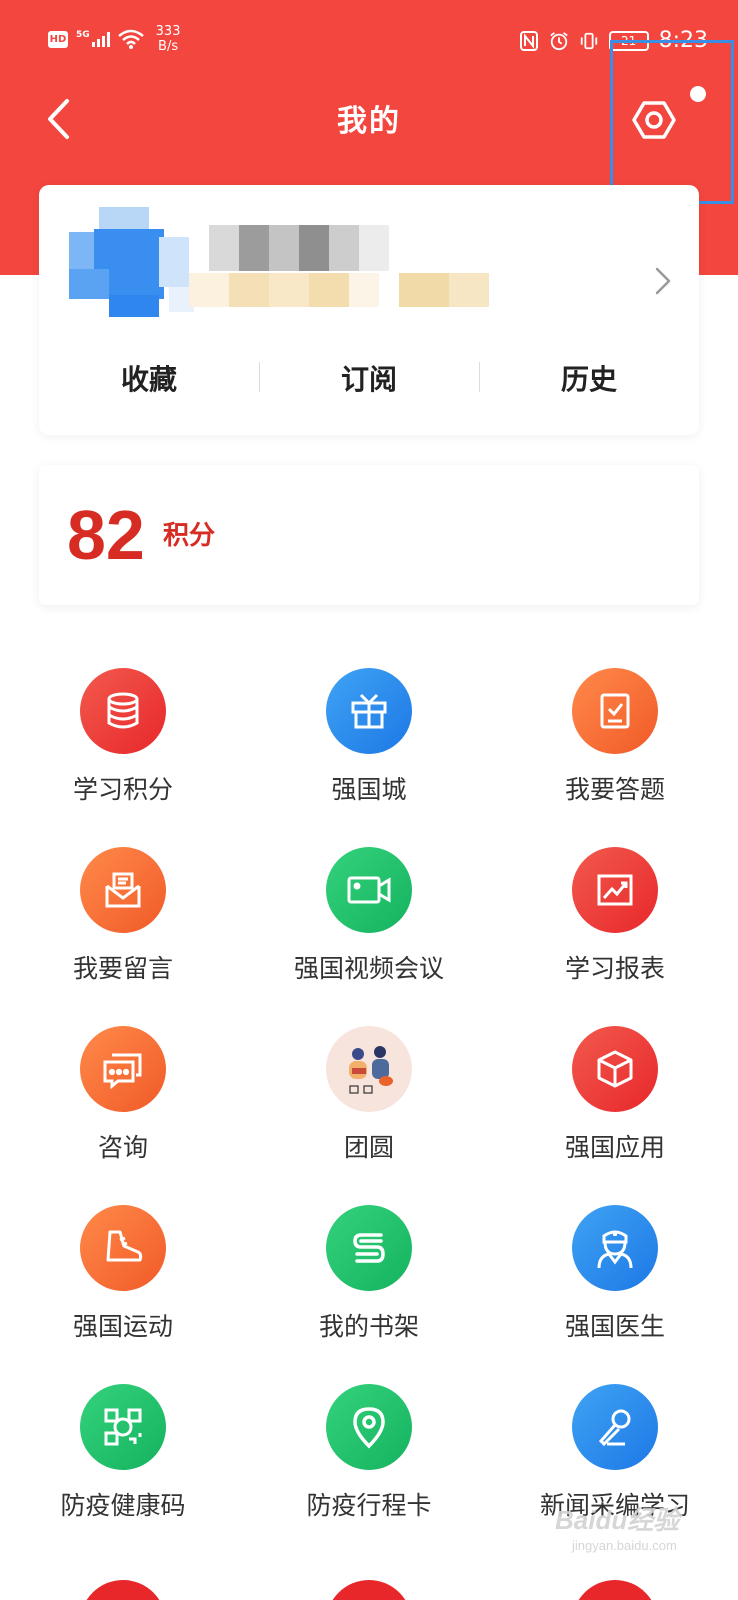 The width and height of the screenshot is (738, 1600). I want to click on profile-detail-button, so click(663, 281).